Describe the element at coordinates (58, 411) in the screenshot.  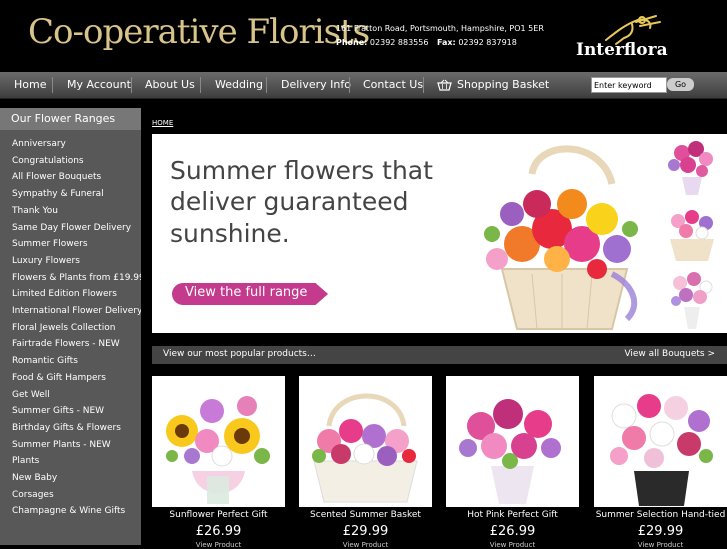
I see `sidebar-range-item: Summer Gifts - NEW` at that location.